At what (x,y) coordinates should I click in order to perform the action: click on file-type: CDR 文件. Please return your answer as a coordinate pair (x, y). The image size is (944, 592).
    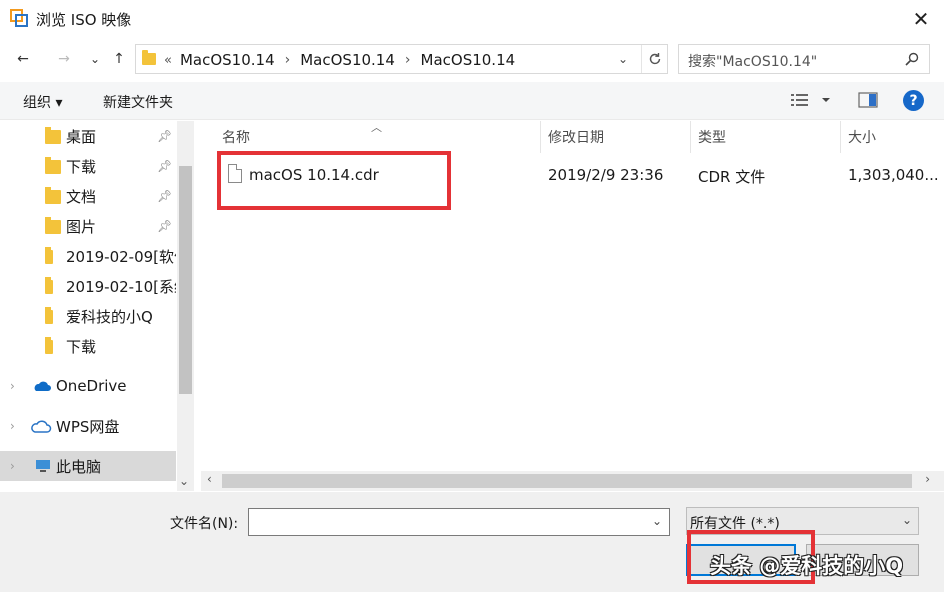
    Looking at the image, I should click on (732, 177).